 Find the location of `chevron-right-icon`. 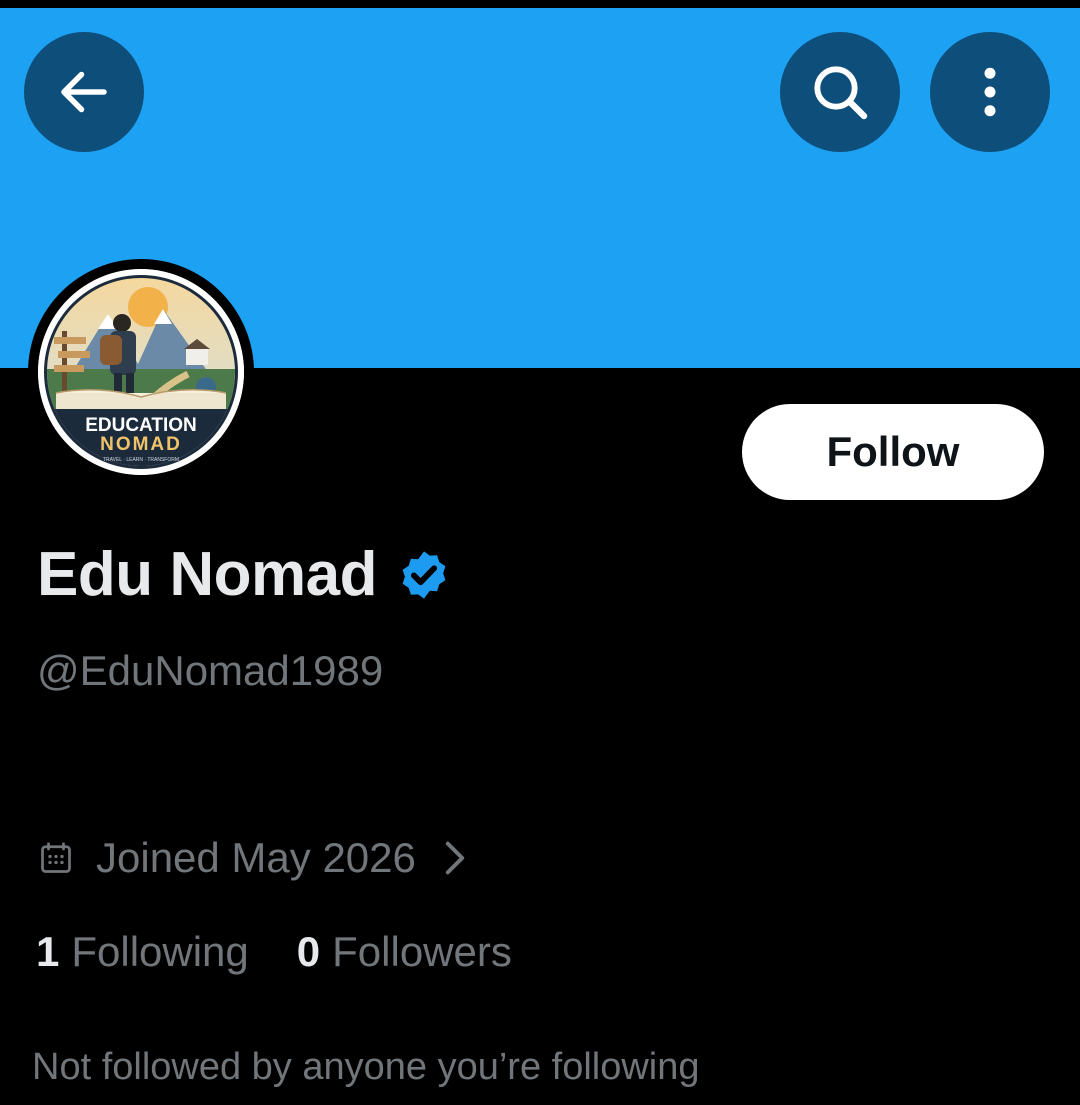

chevron-right-icon is located at coordinates (455, 858).